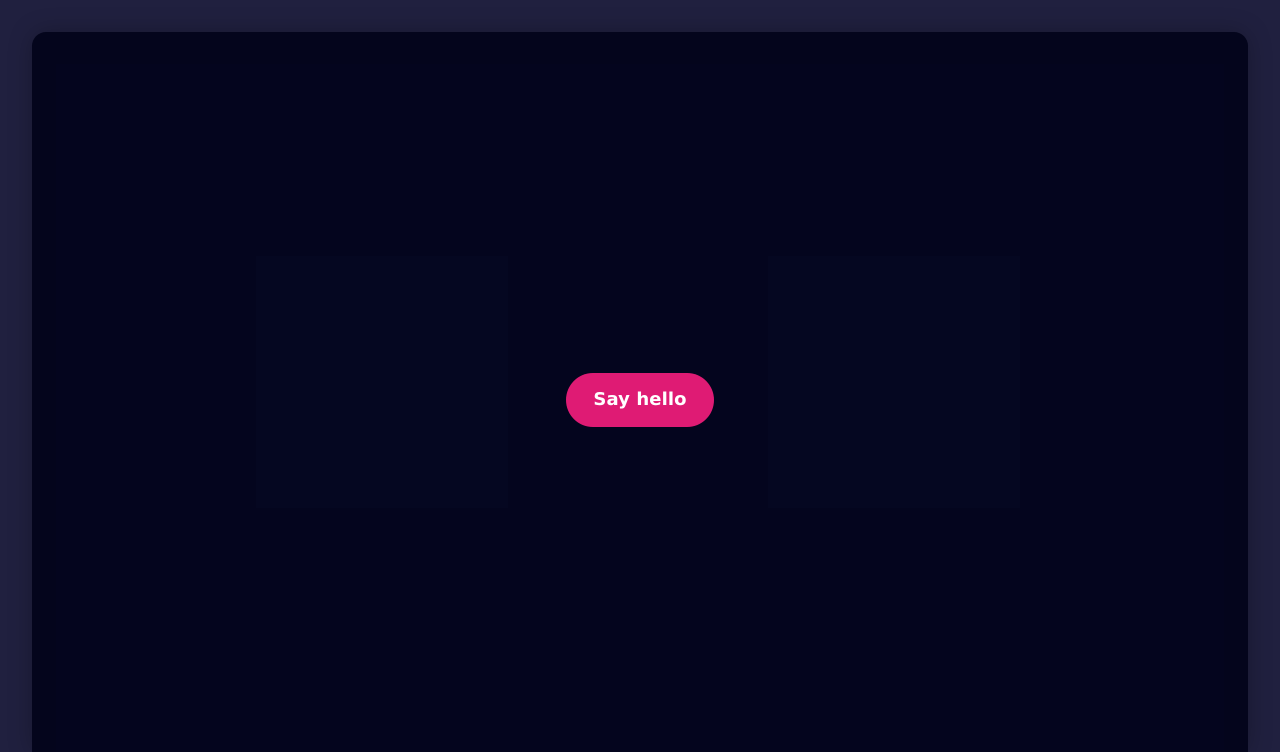 This screenshot has width=1280, height=752. I want to click on left-panel, so click(382, 382).